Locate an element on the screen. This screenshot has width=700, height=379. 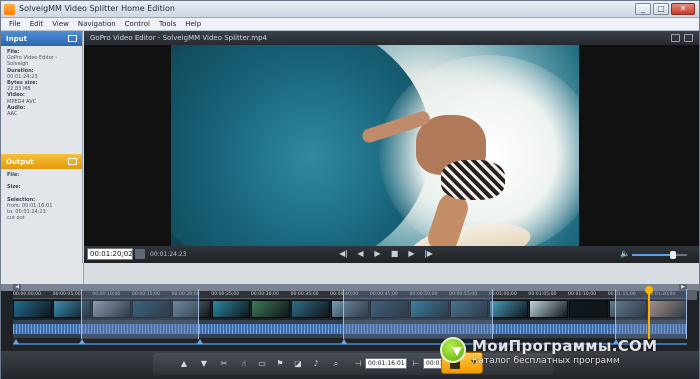
ruler-tick-label: 00:01:10;00 is located at coordinates (582, 294).